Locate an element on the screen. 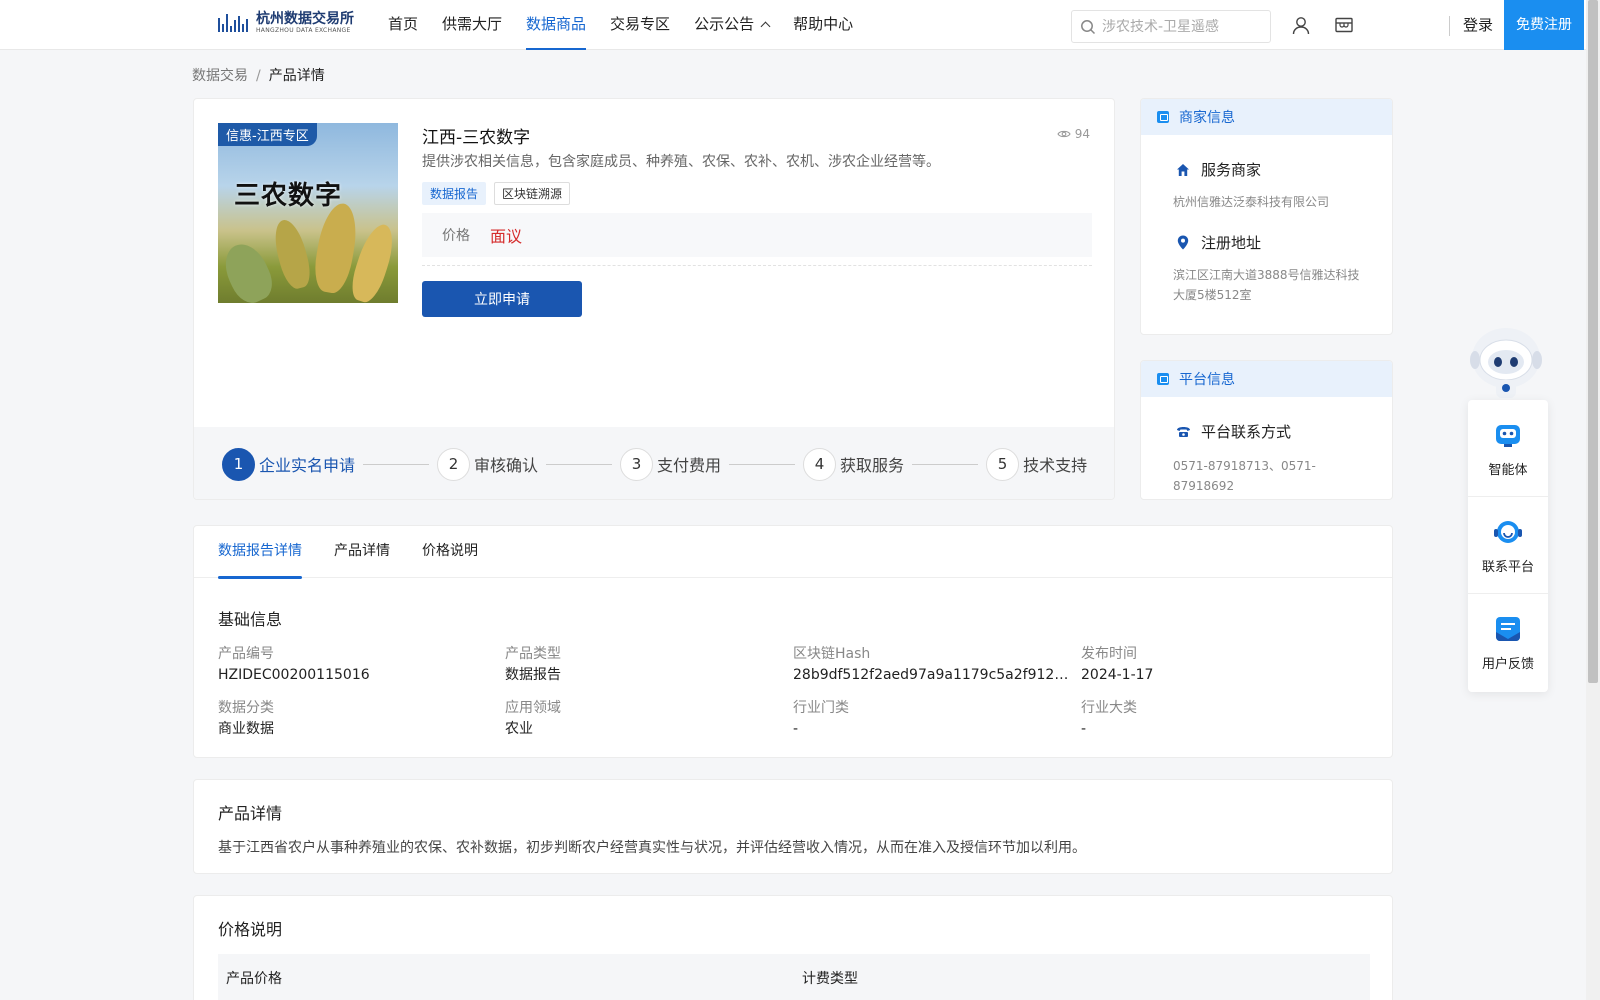 This screenshot has width=1600, height=1000. product-title: 江西-三农数字 is located at coordinates (476, 138).